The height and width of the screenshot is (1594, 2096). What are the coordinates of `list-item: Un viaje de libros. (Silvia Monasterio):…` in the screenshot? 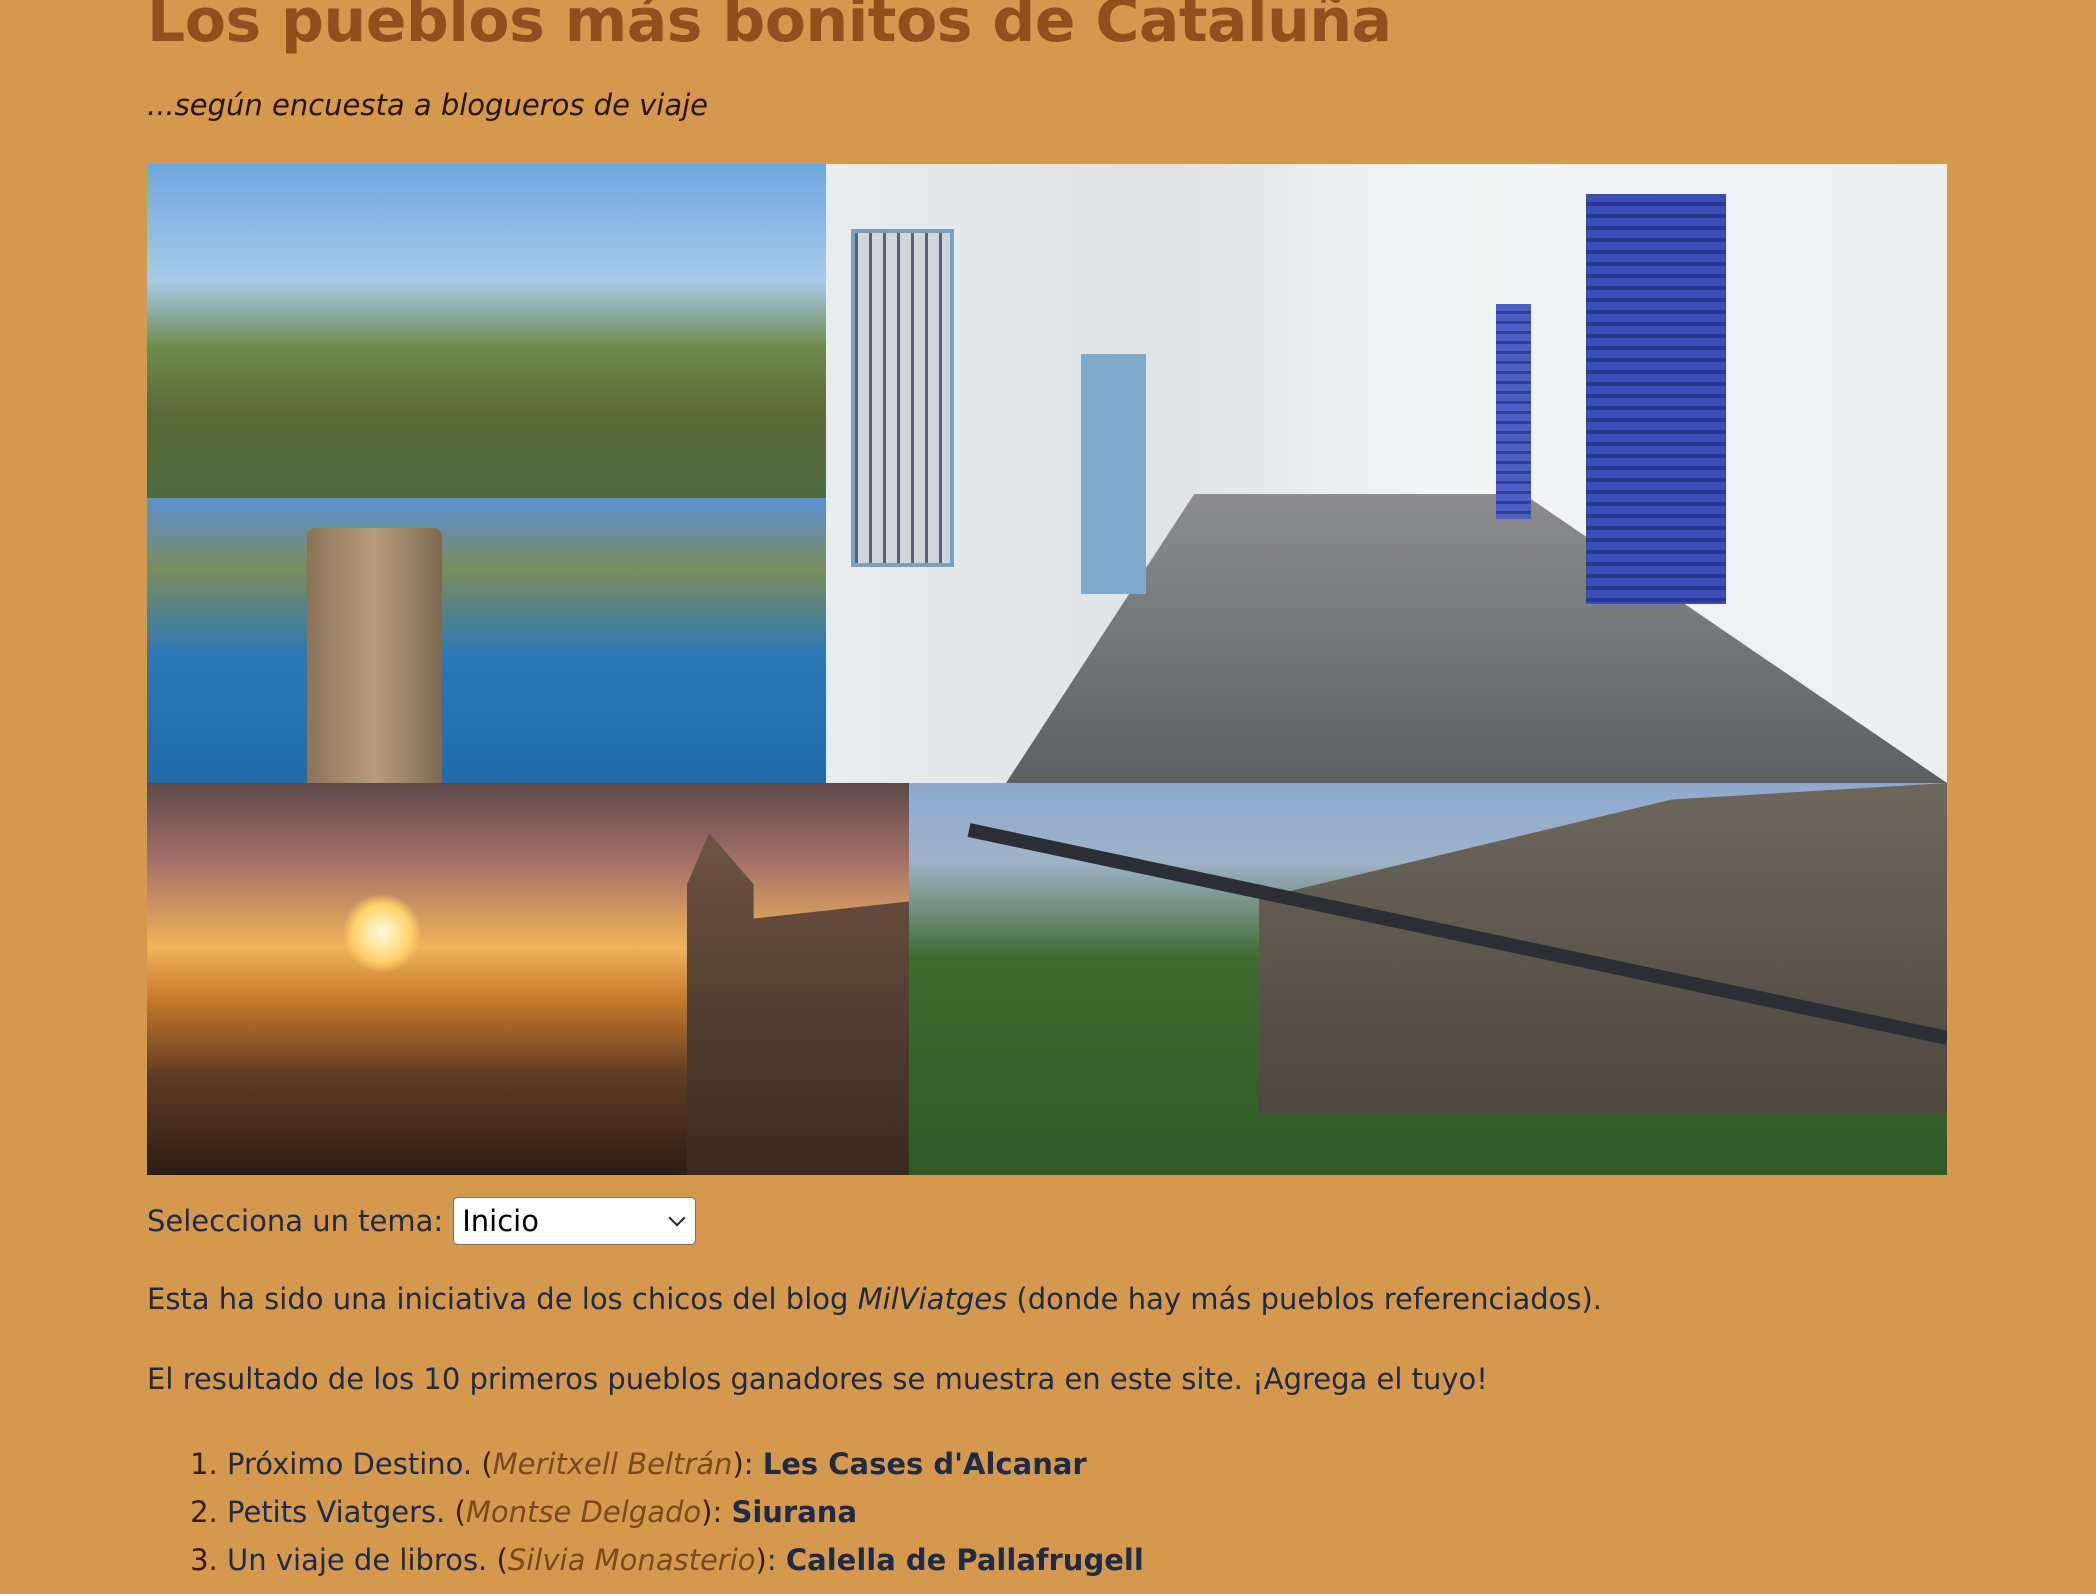 It's located at (685, 1560).